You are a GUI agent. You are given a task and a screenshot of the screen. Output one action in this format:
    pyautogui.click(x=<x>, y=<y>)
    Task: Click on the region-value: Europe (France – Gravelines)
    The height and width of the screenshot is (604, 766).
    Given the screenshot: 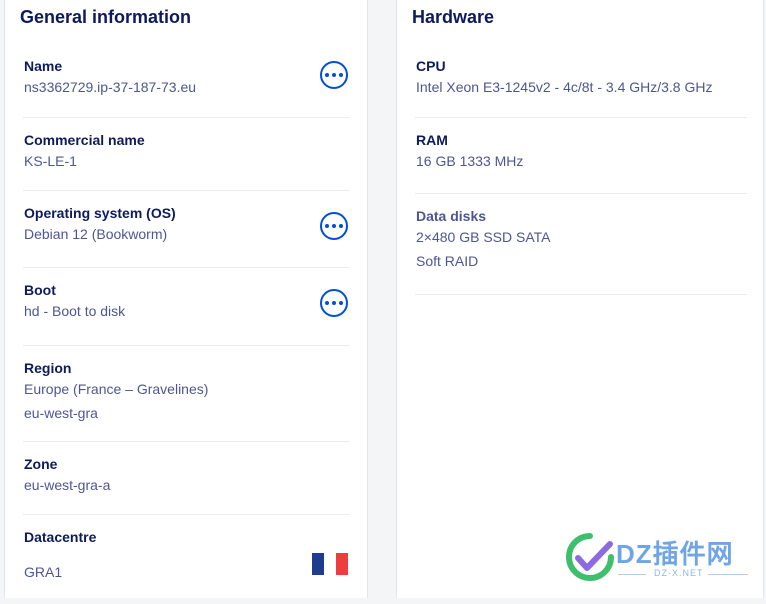 What is the action you would take?
    pyautogui.click(x=116, y=389)
    